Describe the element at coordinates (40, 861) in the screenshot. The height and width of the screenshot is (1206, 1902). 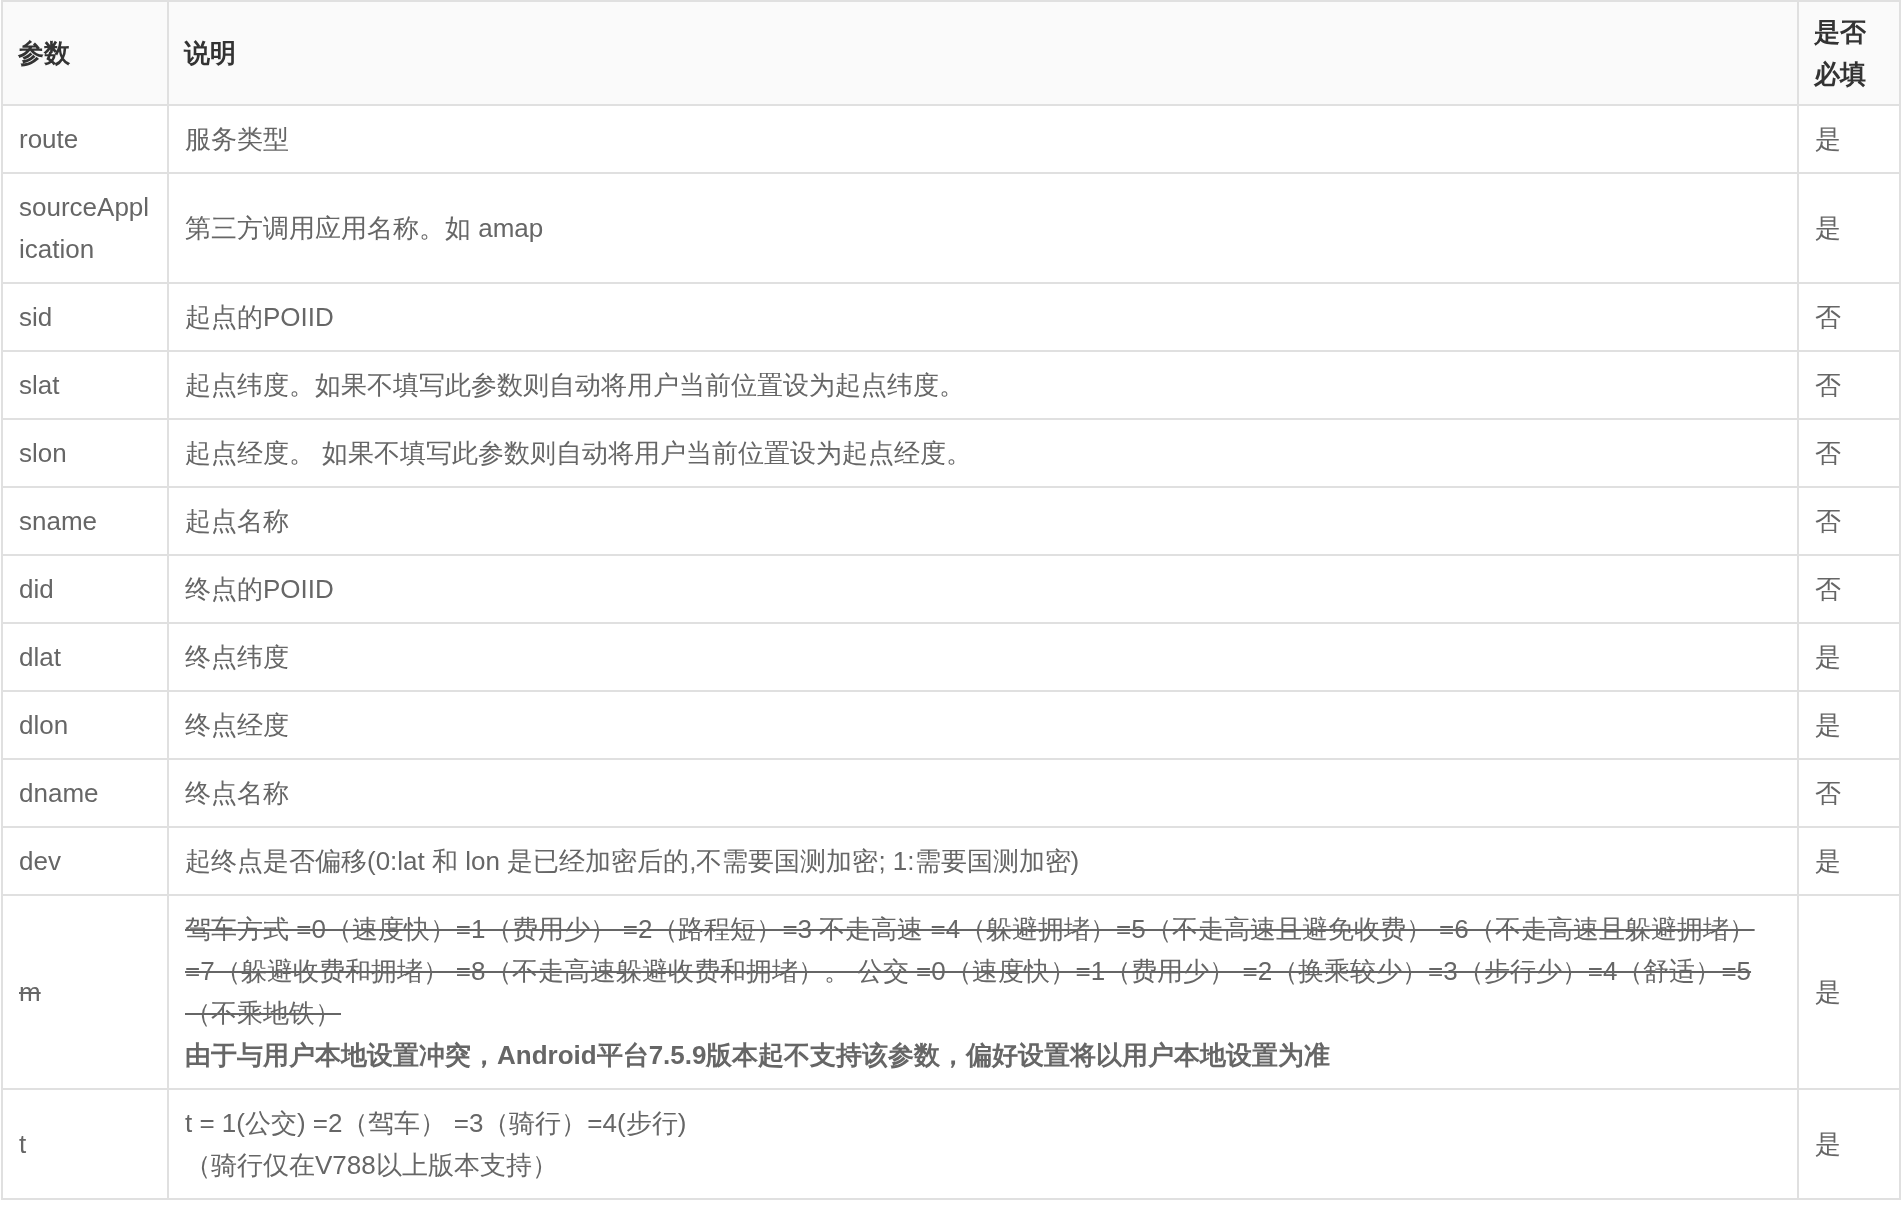
I see `parameter-name: dev` at that location.